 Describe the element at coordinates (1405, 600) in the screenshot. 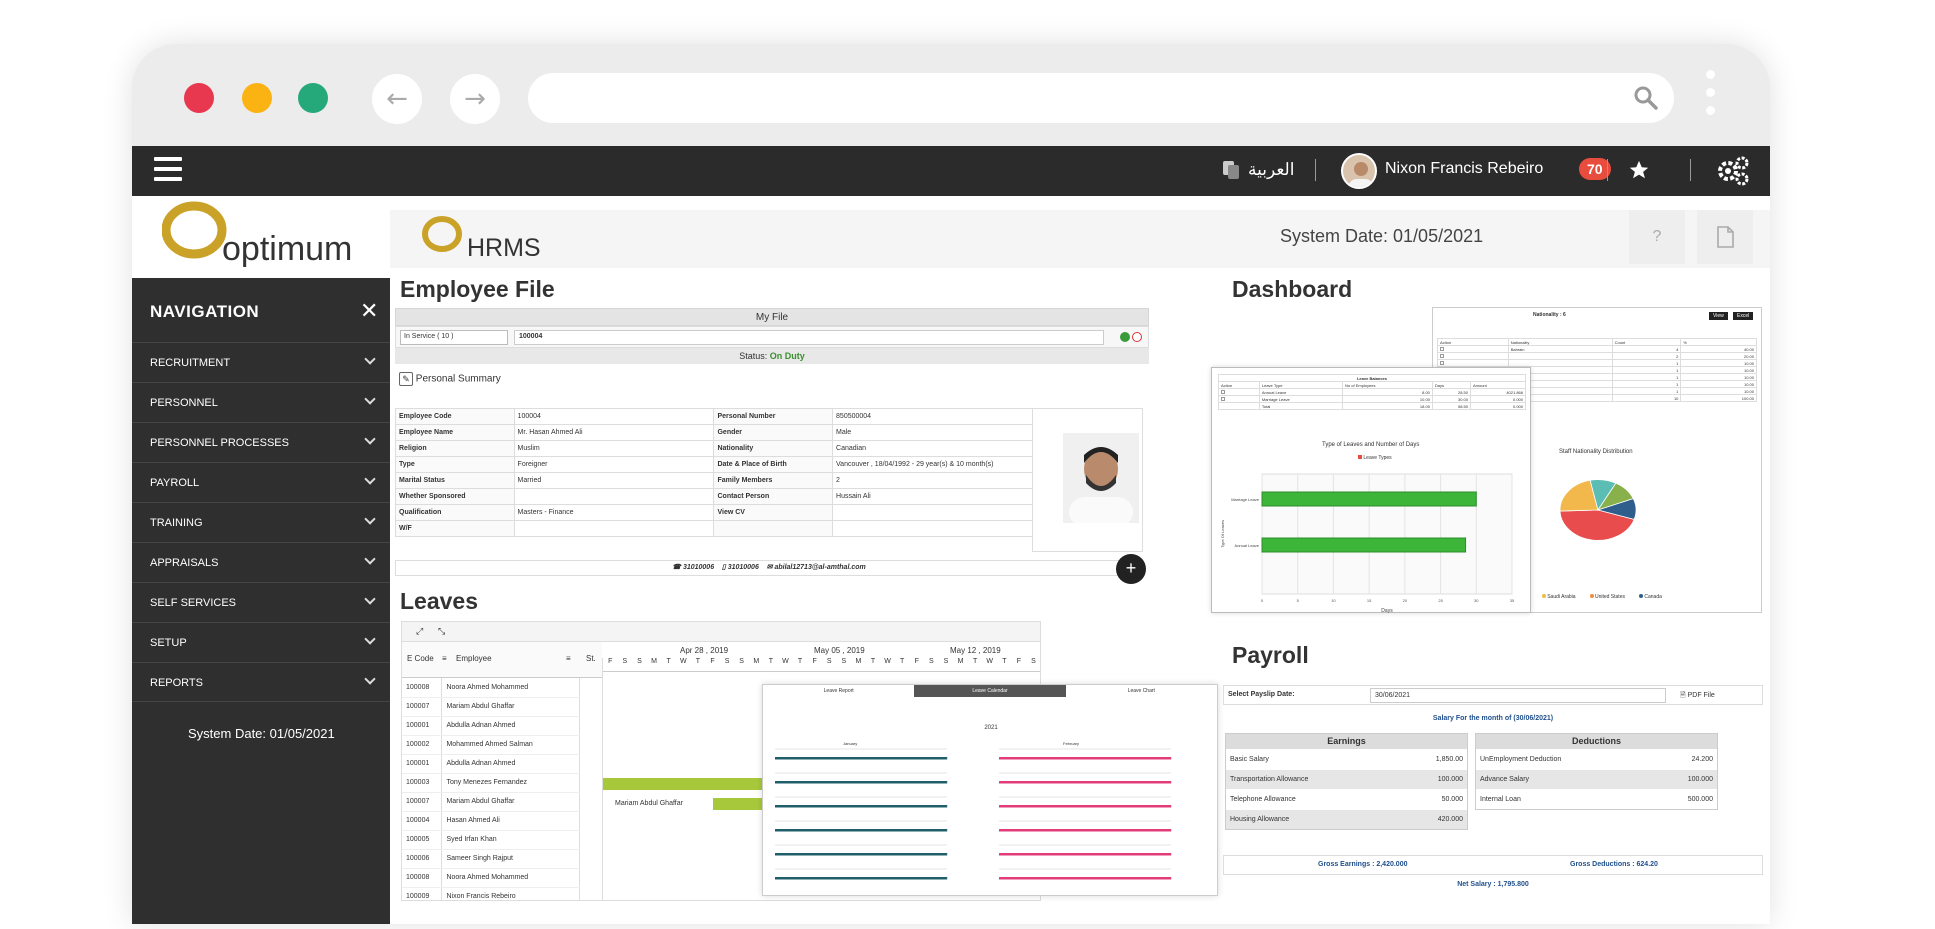

I see `tick-label: 20` at that location.